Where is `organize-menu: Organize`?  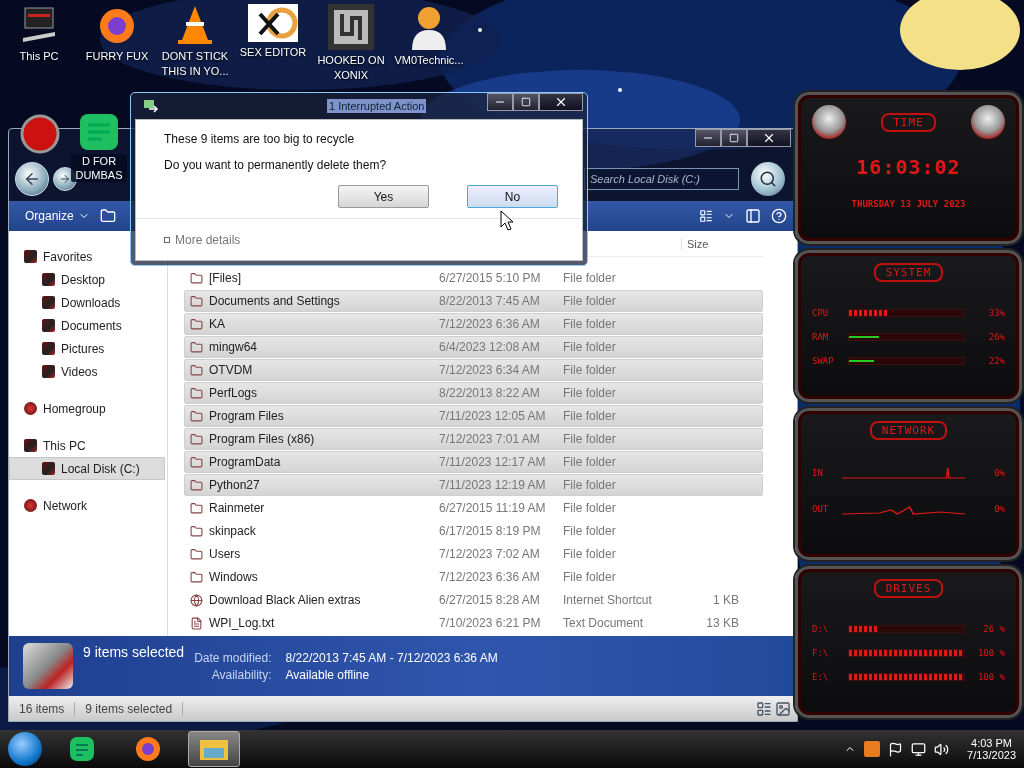 organize-menu: Organize is located at coordinates (57, 216).